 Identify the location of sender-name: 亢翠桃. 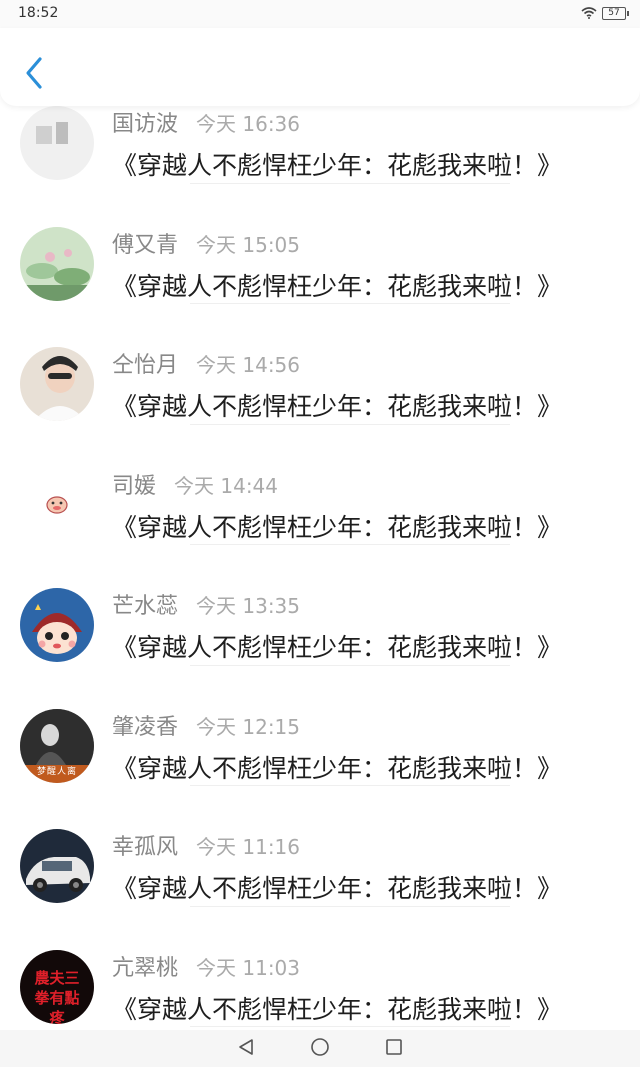
(145, 968).